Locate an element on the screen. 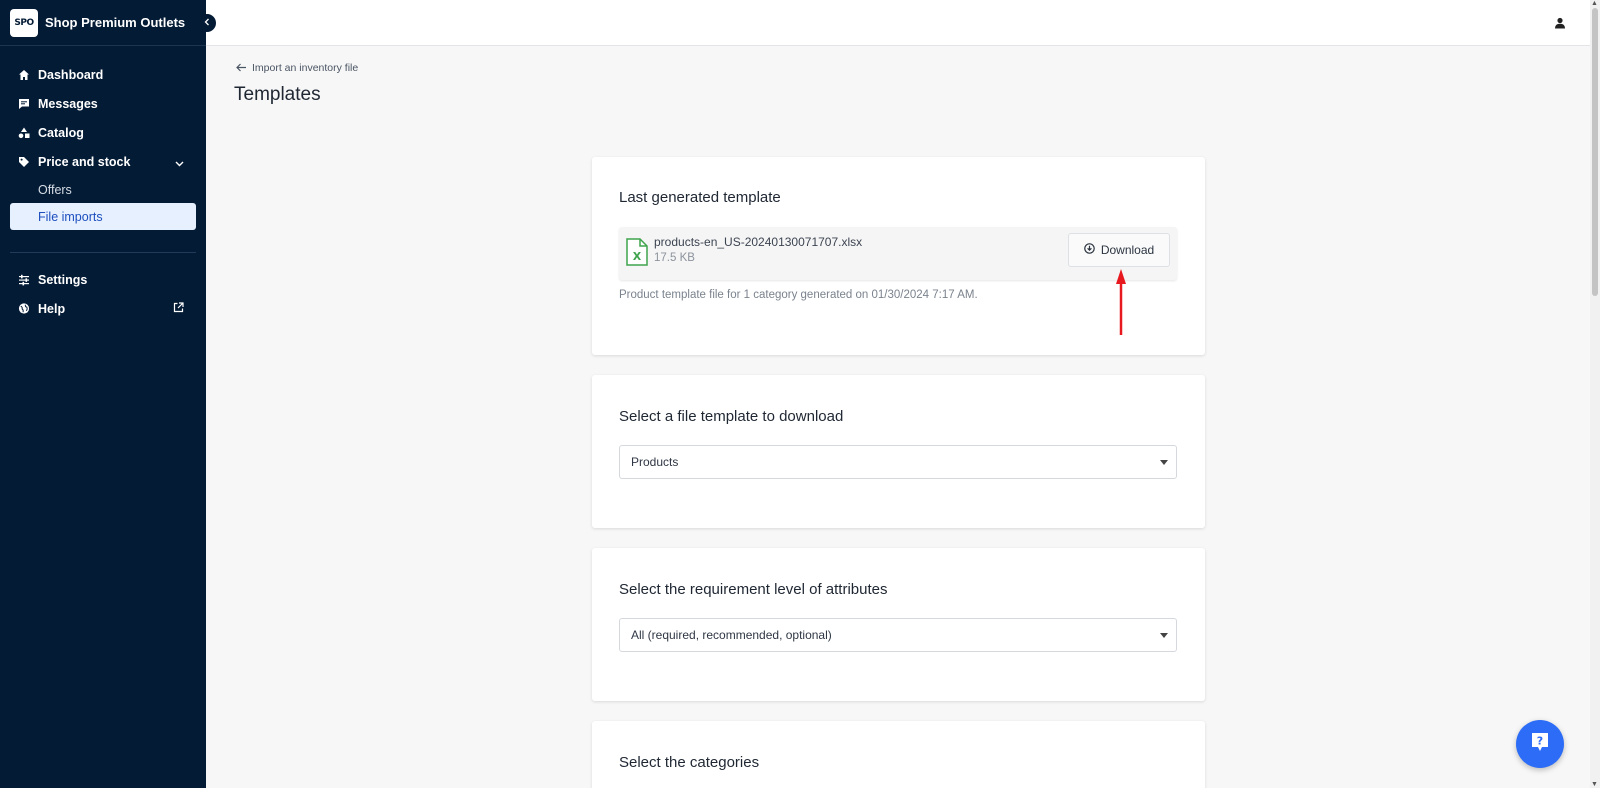  sidebar-item-catalog: Catalog is located at coordinates (103, 132).